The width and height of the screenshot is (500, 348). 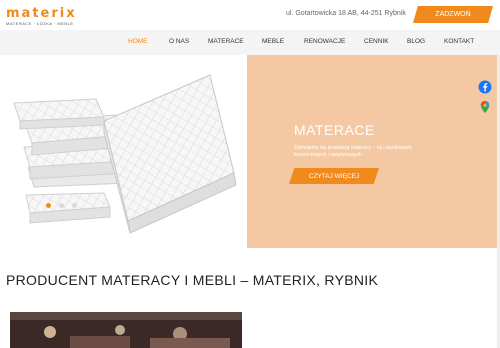 What do you see at coordinates (334, 176) in the screenshot?
I see `read-more-button: CZYTAJ WIĘCEJ` at bounding box center [334, 176].